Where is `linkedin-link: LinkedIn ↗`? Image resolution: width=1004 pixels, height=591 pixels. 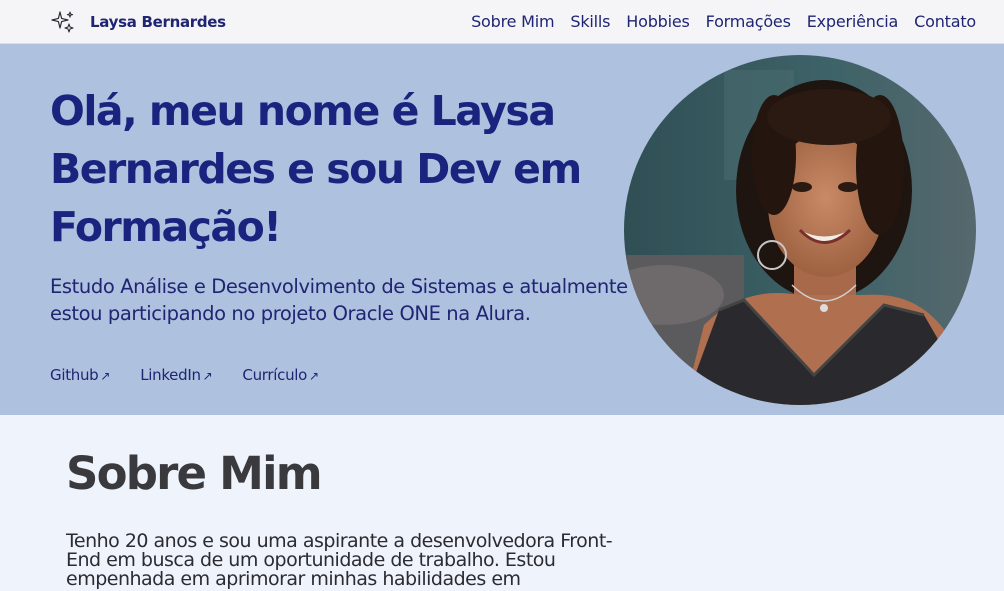 linkedin-link: LinkedIn ↗ is located at coordinates (176, 375).